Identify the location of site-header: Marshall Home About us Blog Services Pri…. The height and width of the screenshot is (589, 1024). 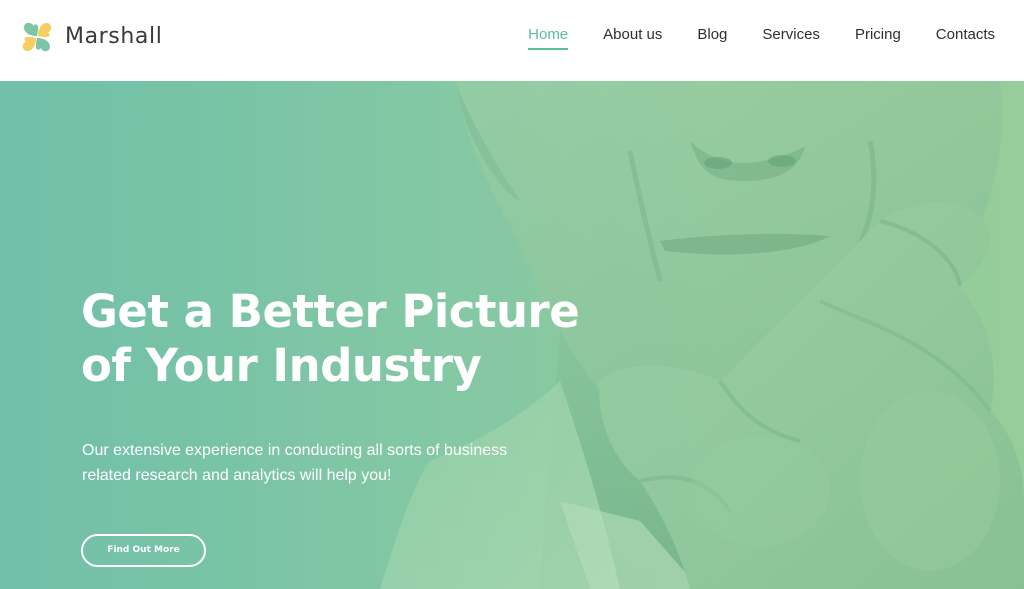
(512, 40).